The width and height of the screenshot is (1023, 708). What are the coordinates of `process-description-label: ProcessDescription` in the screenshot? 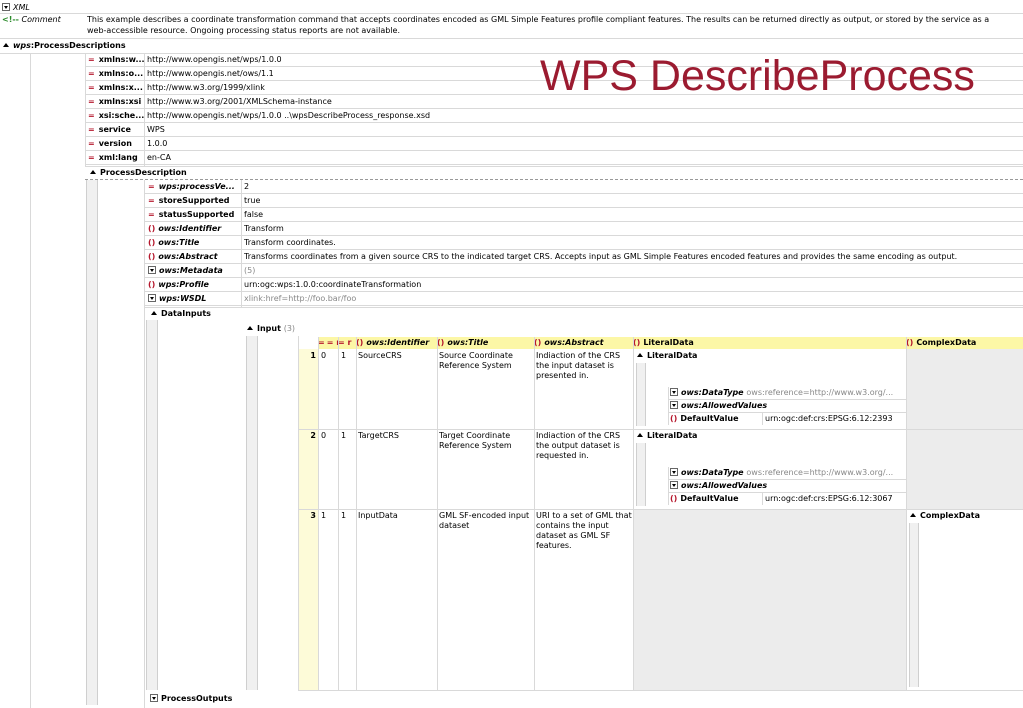 It's located at (143, 172).